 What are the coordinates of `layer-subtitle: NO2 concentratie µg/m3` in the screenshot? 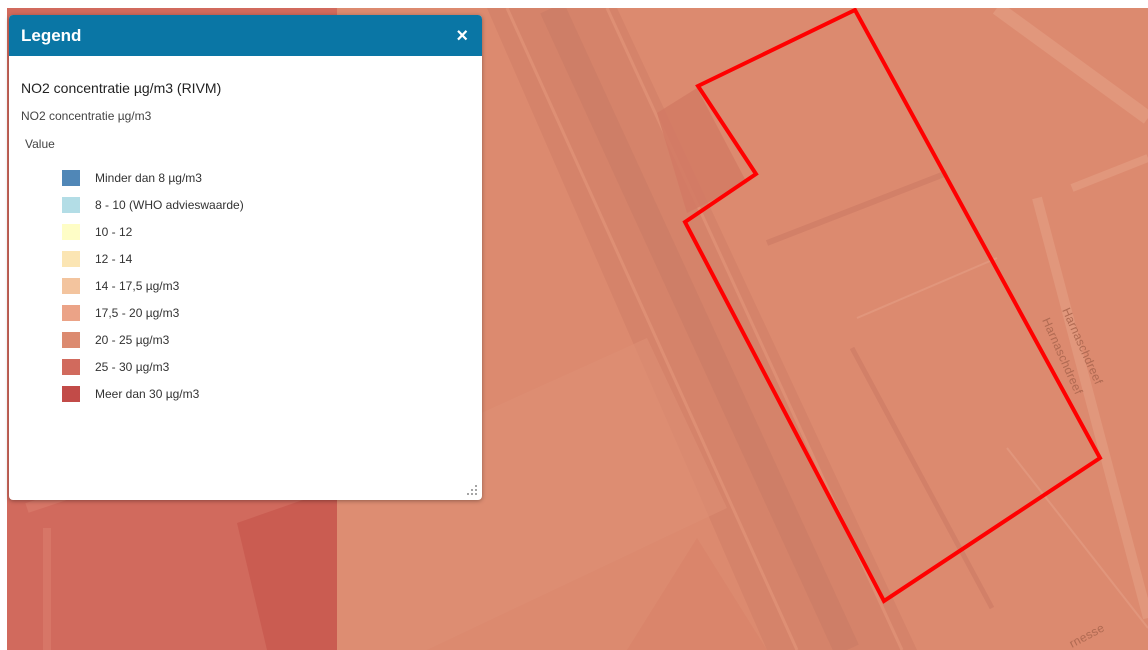 It's located at (86, 116).